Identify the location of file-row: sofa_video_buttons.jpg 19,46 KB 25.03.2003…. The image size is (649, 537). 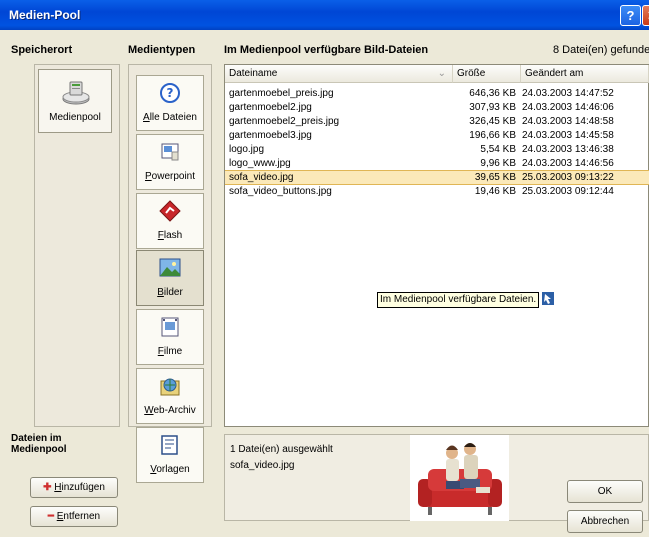
(437, 191).